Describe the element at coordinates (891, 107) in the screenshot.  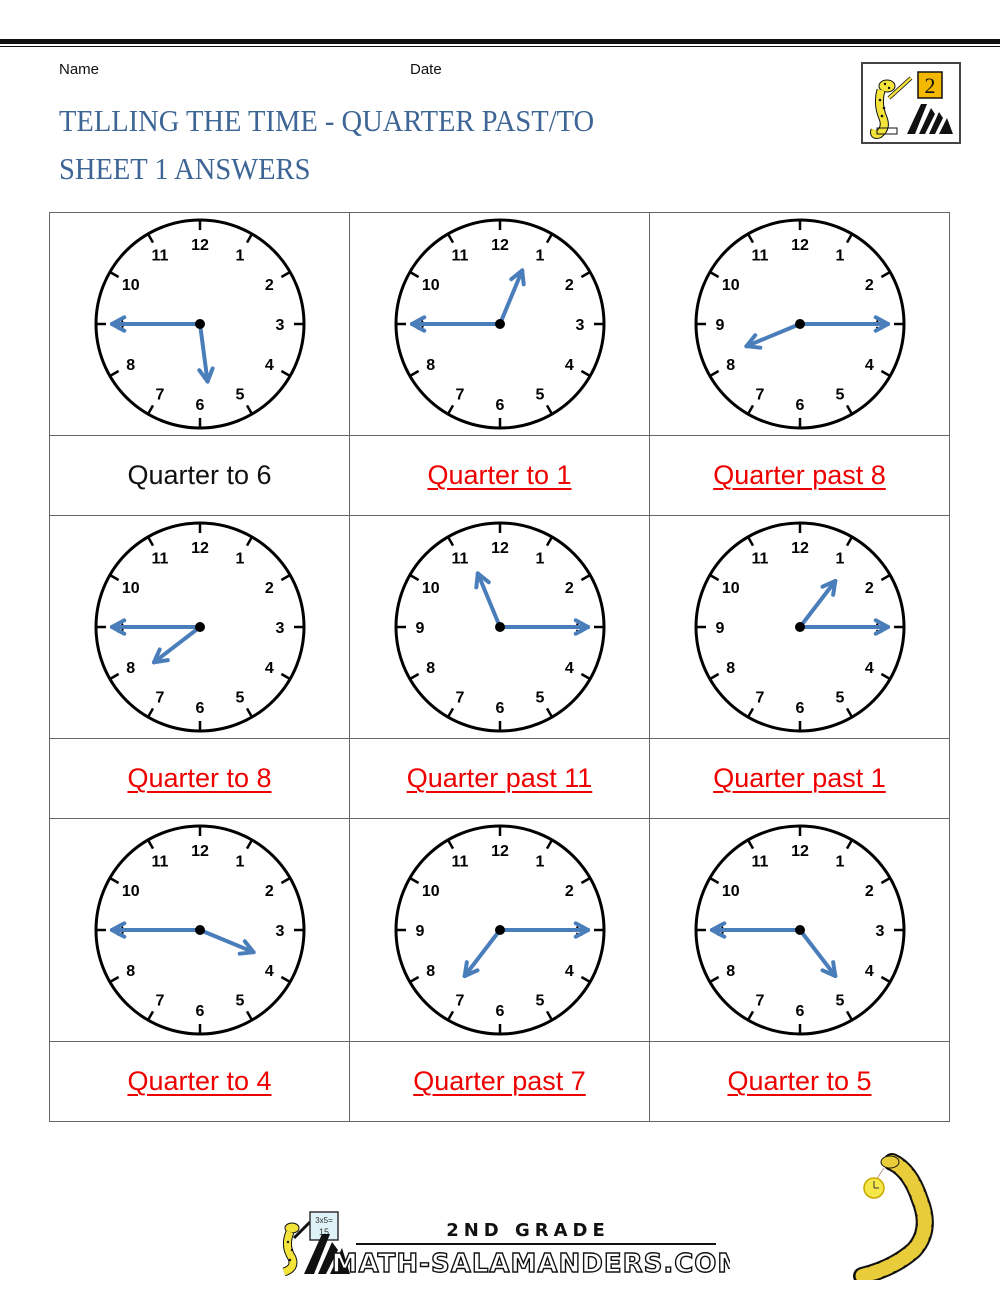
I see `salamander-icon` at that location.